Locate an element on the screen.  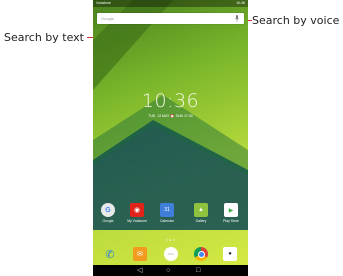
app-label: My Vodacom is located at coordinates (137, 221).